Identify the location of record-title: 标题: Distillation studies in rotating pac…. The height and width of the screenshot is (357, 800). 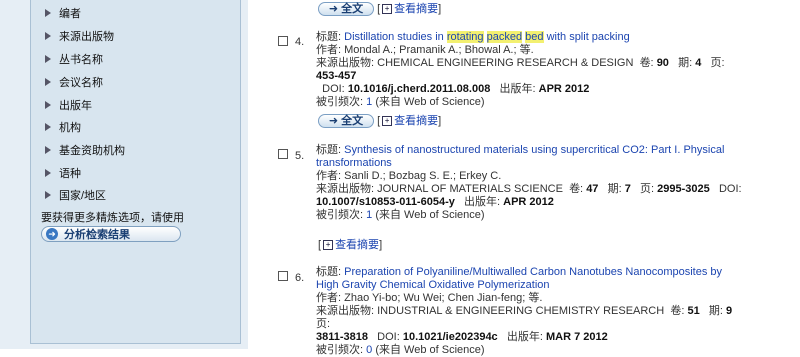
(473, 37).